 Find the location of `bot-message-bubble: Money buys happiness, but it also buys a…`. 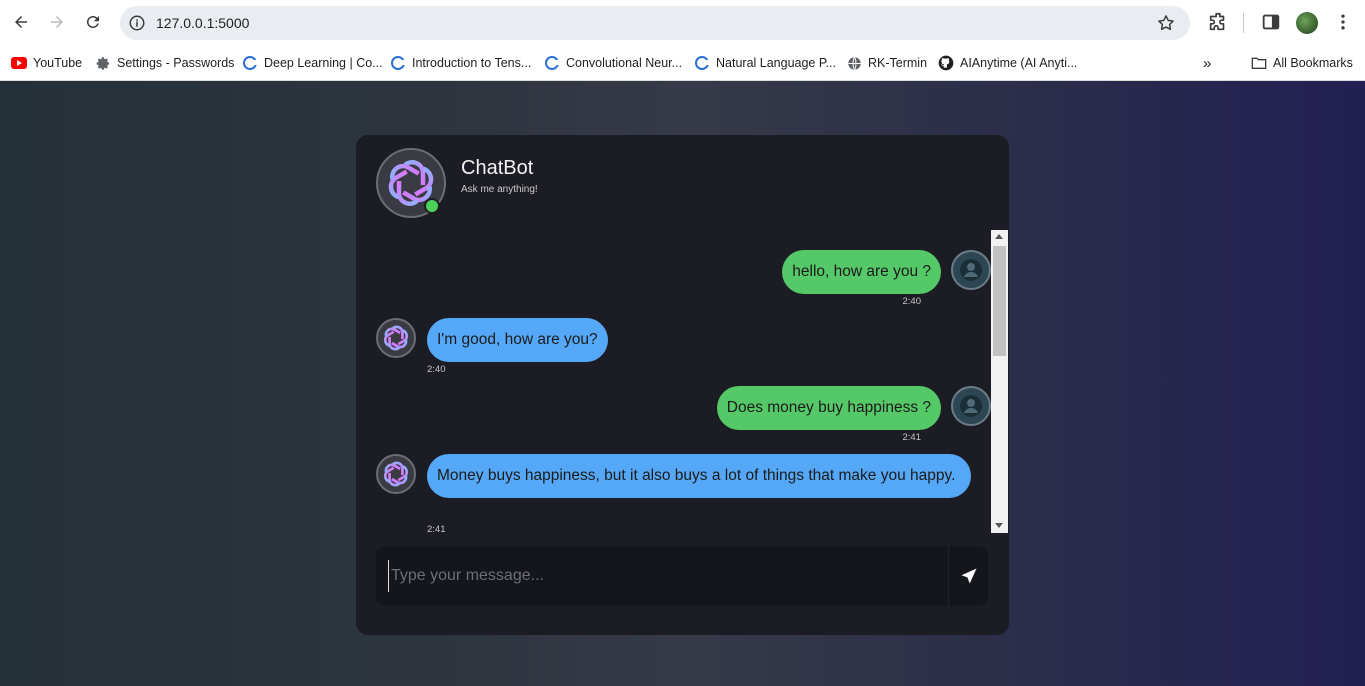

bot-message-bubble: Money buys happiness, but it also buys a… is located at coordinates (699, 476).